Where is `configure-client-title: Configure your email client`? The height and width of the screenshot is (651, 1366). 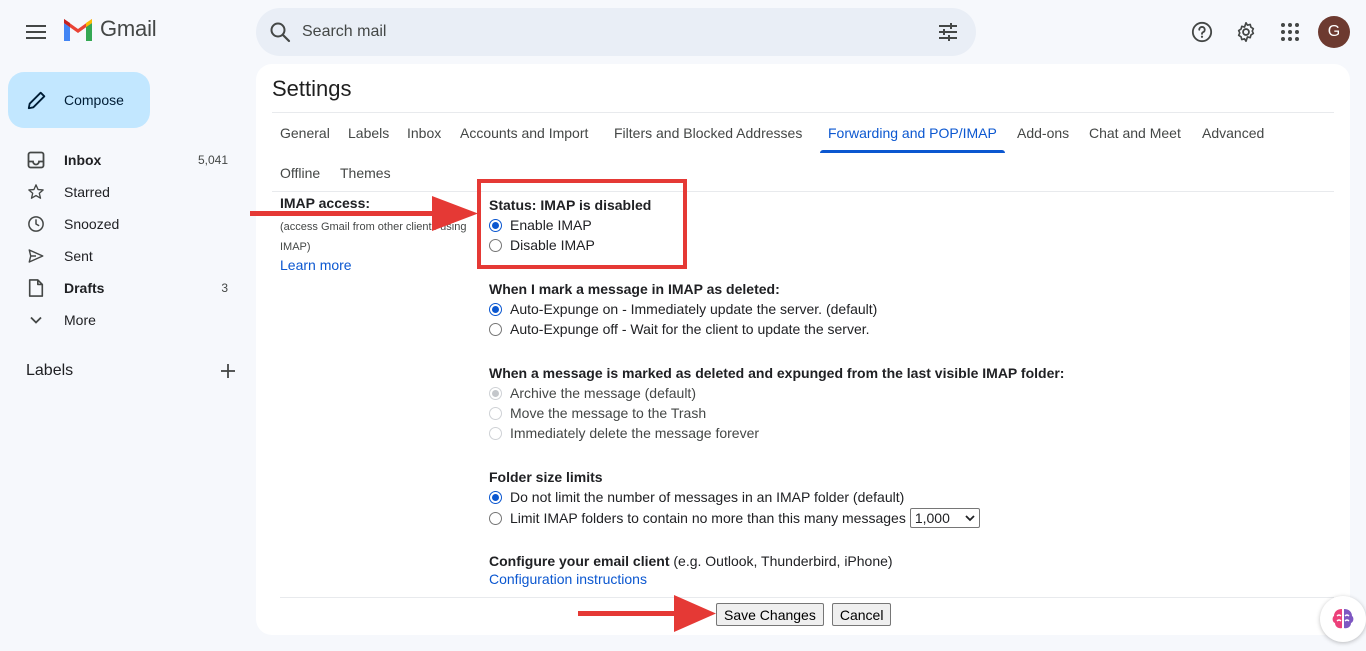 configure-client-title: Configure your email client is located at coordinates (579, 561).